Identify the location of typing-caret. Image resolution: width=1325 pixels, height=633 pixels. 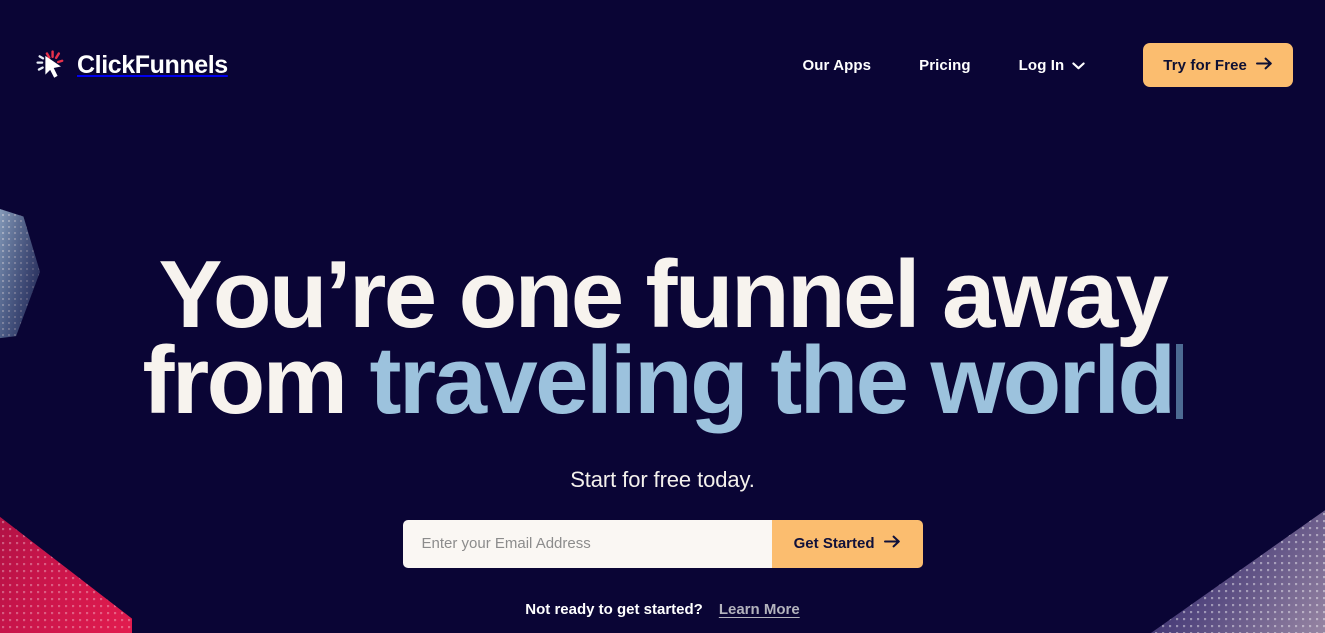
(1179, 382).